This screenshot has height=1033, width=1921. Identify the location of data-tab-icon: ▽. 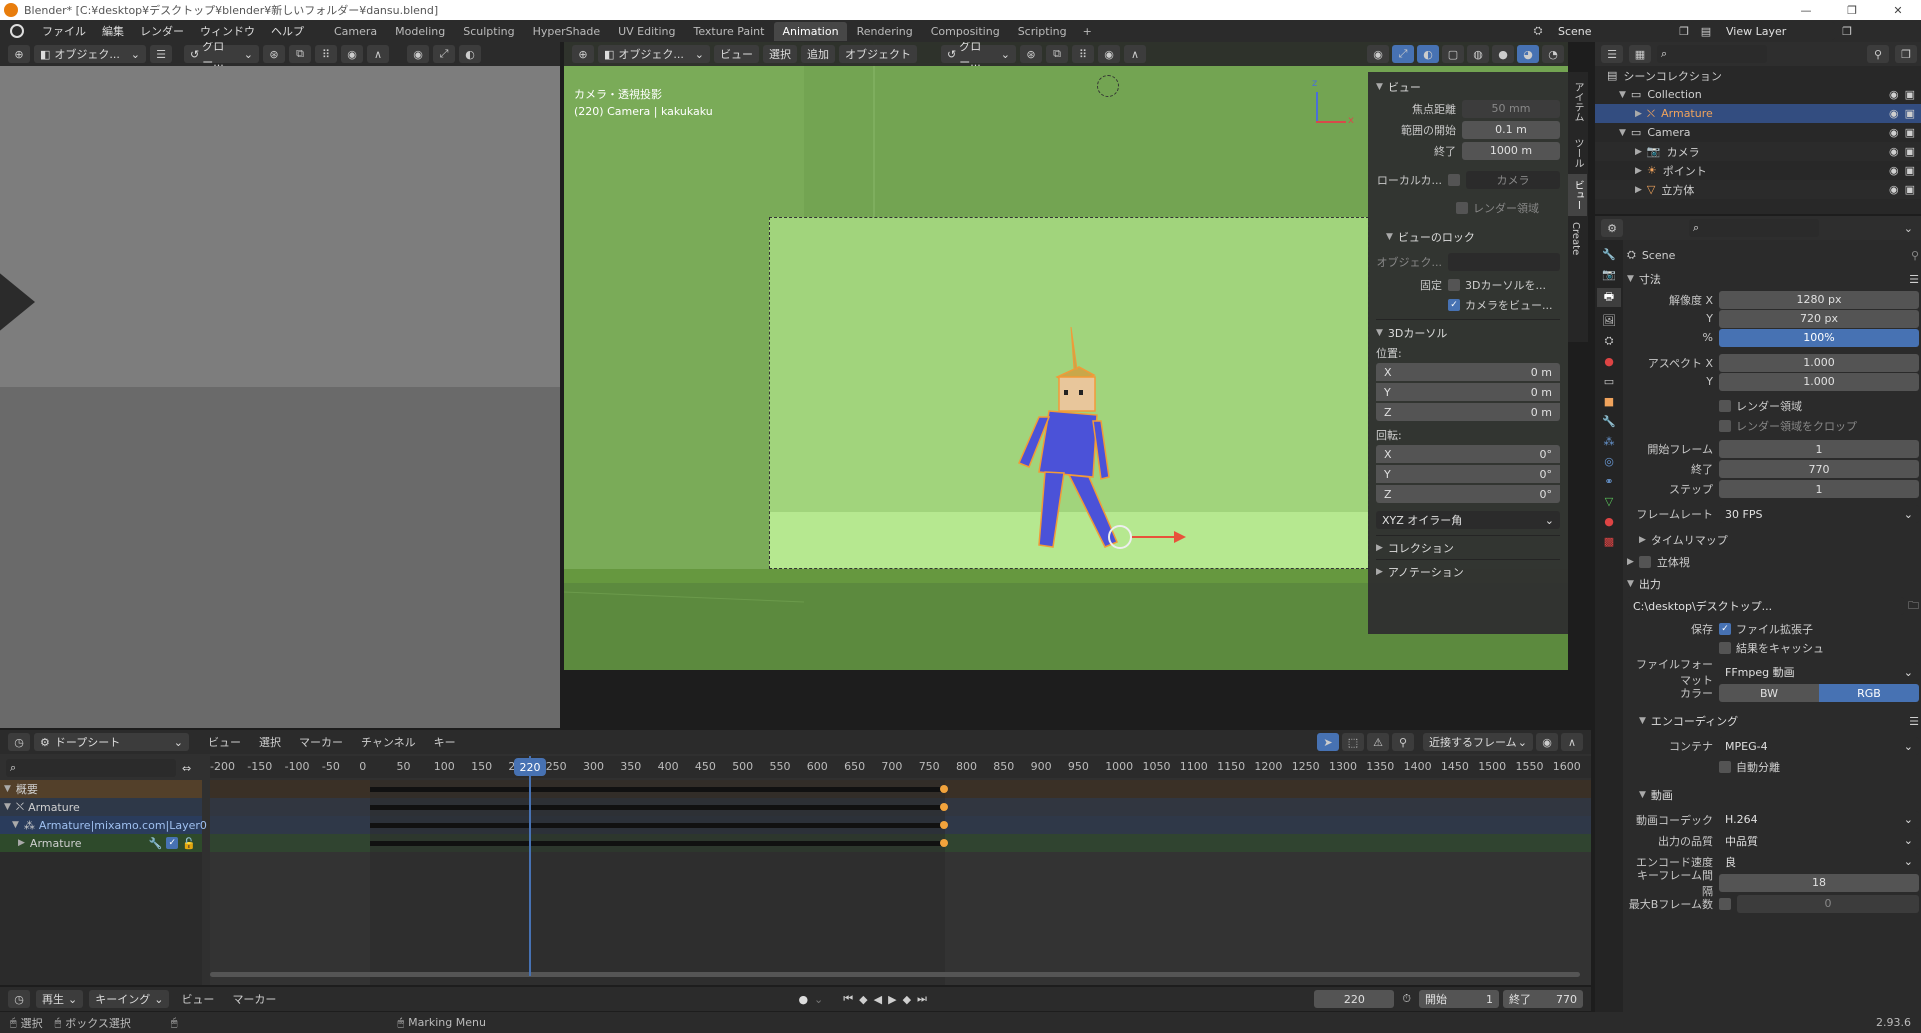
(1609, 501).